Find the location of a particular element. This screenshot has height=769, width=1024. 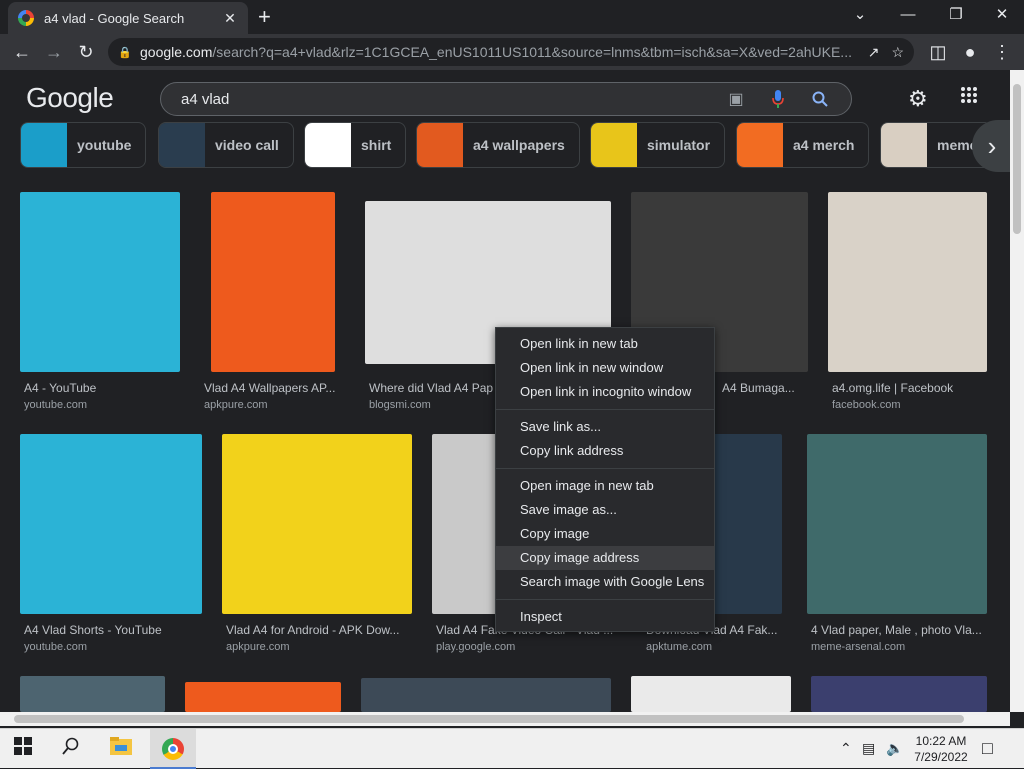

chip-label: simulator is located at coordinates (679, 145).